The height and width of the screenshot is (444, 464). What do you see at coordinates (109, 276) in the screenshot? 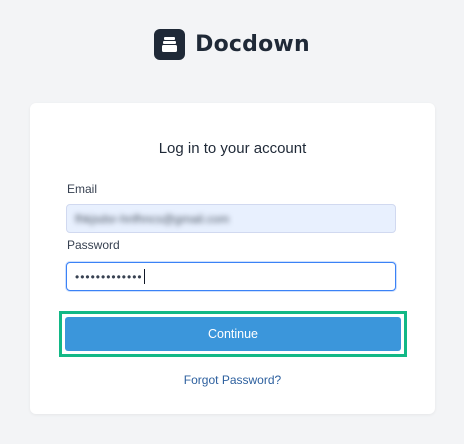
I see `password-value: •••••••••••••` at bounding box center [109, 276].